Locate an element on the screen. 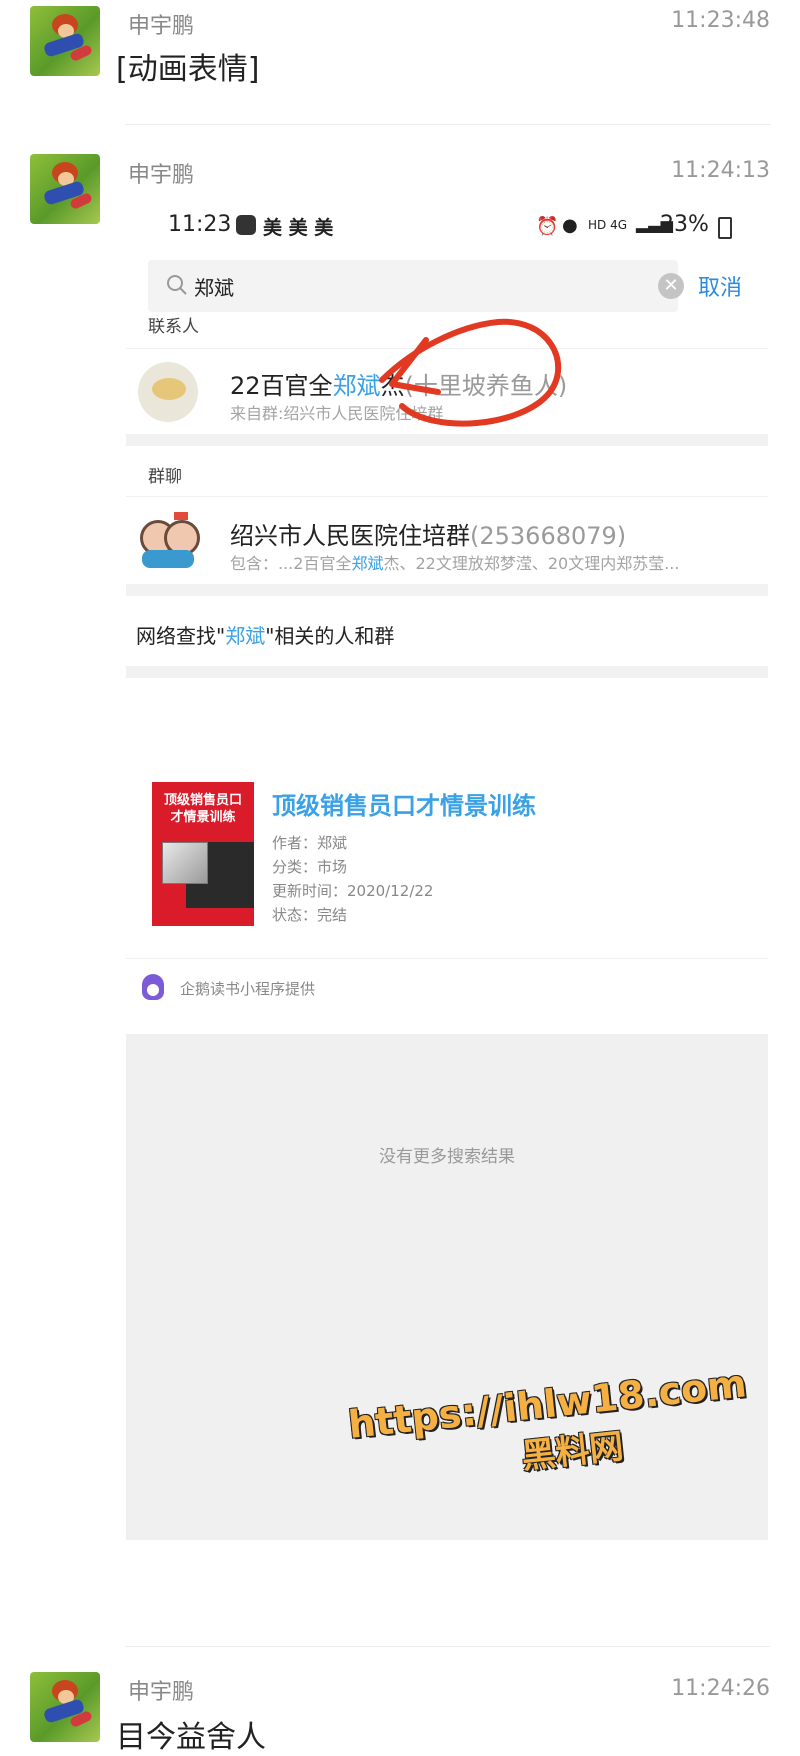 This screenshot has height=1756, width=800. book-cover: 顶级销售员口才情景训练 is located at coordinates (203, 854).